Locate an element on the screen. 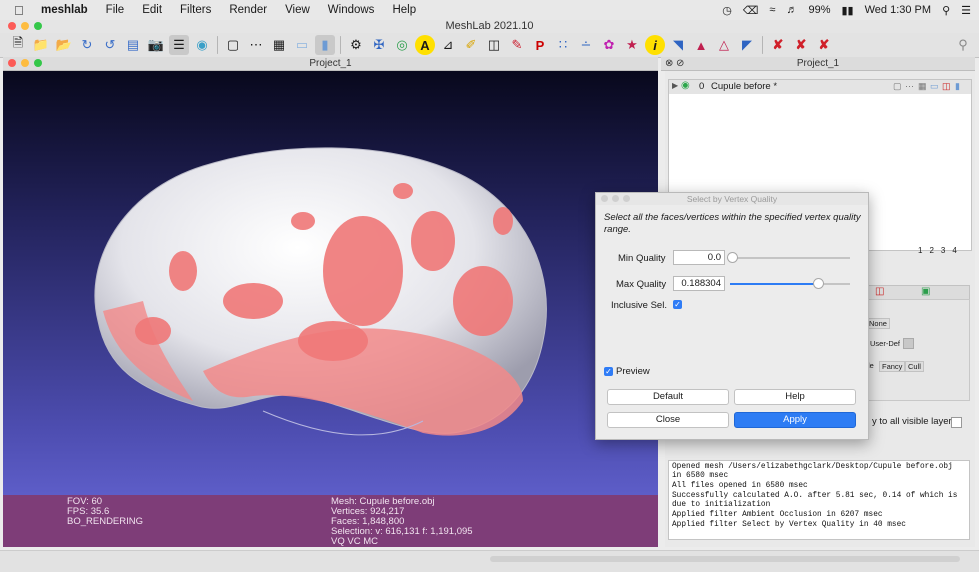 The height and width of the screenshot is (572, 979). dialog-close-icon is located at coordinates (604, 198).